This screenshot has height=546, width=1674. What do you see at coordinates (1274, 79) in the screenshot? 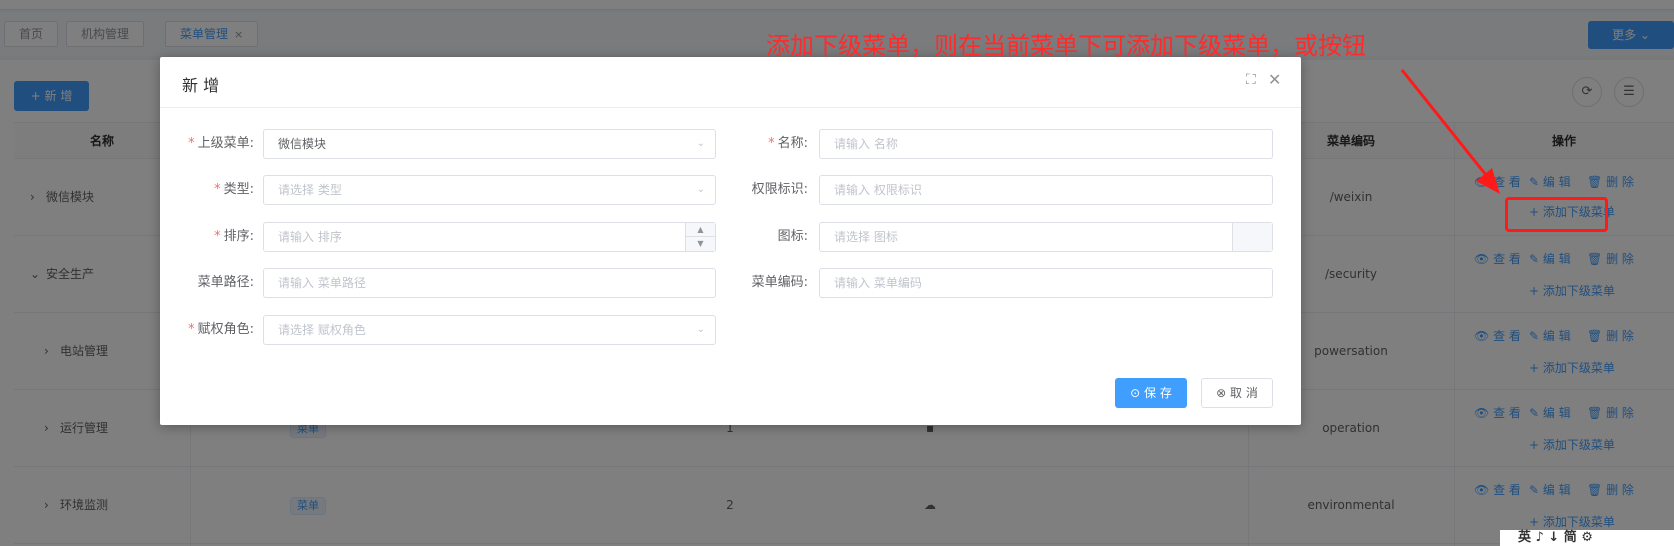
I see `close-icon: ✕` at bounding box center [1274, 79].